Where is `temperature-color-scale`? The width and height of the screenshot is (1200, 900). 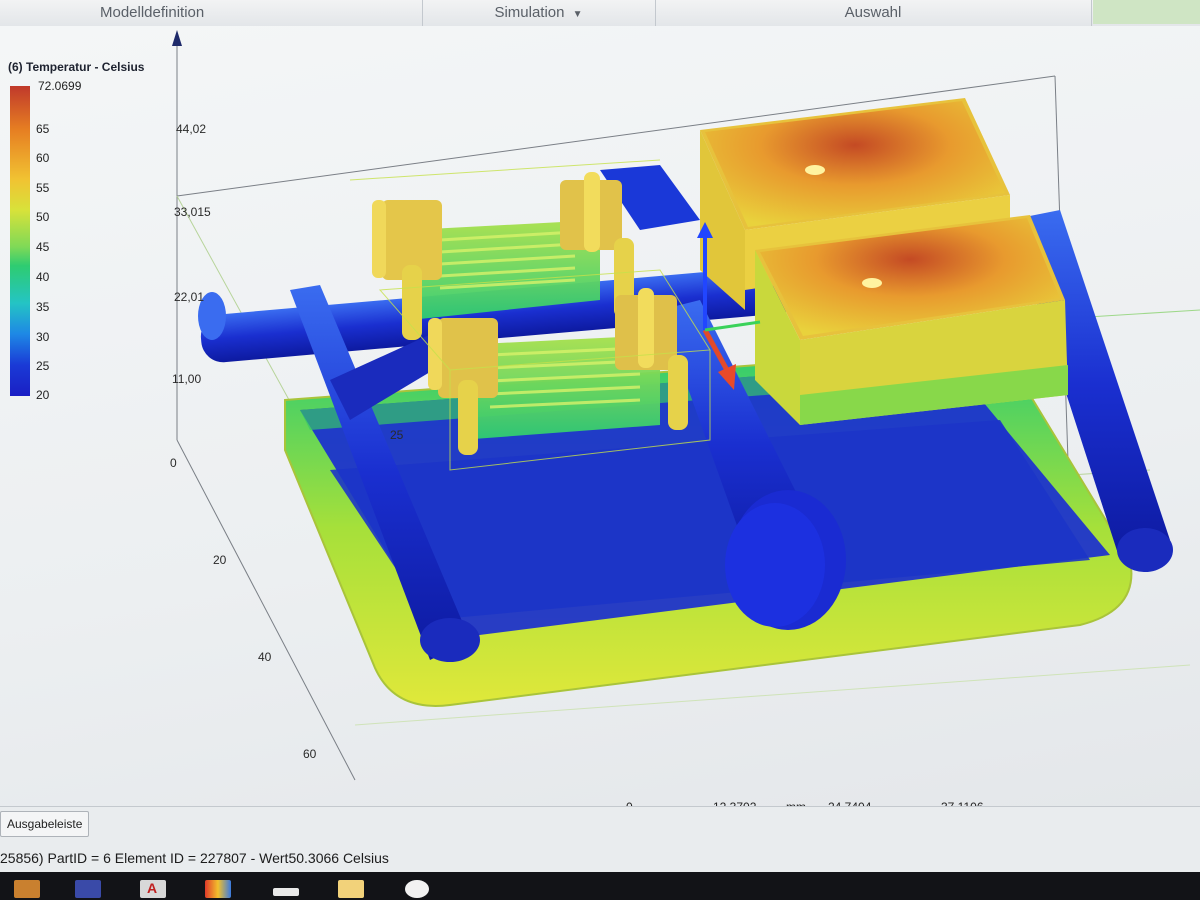
temperature-color-scale is located at coordinates (20, 241).